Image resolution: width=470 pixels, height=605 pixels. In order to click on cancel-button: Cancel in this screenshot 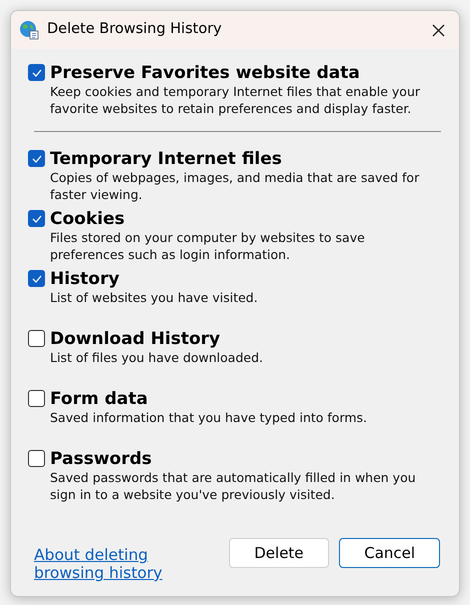, I will do `click(389, 553)`.